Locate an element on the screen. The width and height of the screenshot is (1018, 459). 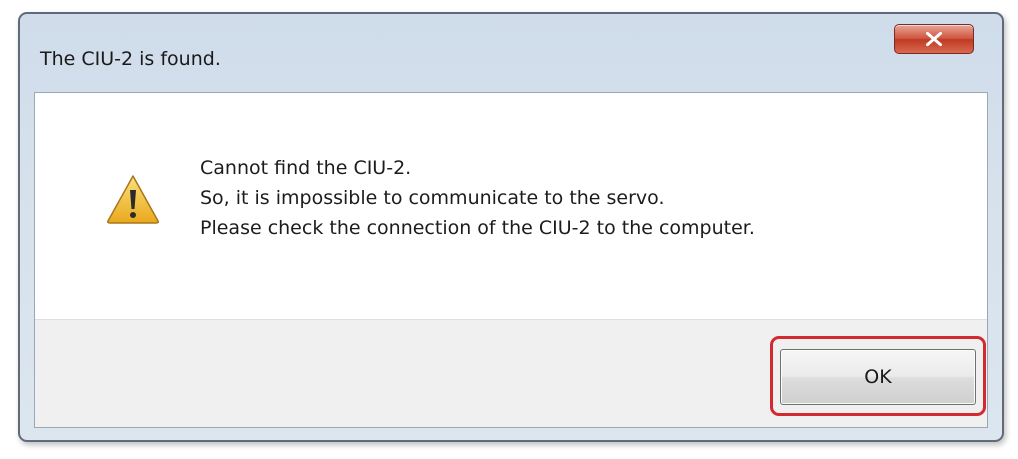
close-button is located at coordinates (934, 39).